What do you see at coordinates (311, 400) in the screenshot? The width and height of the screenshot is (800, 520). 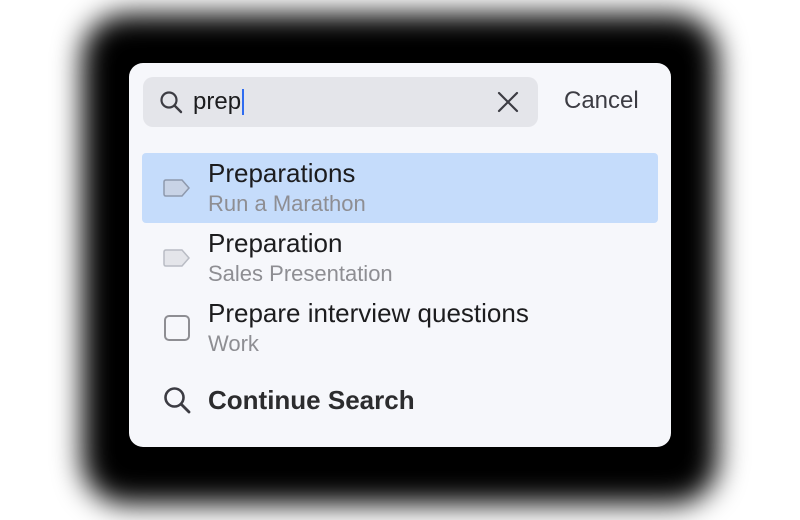 I see `continue-search-label: Continue Search` at bounding box center [311, 400].